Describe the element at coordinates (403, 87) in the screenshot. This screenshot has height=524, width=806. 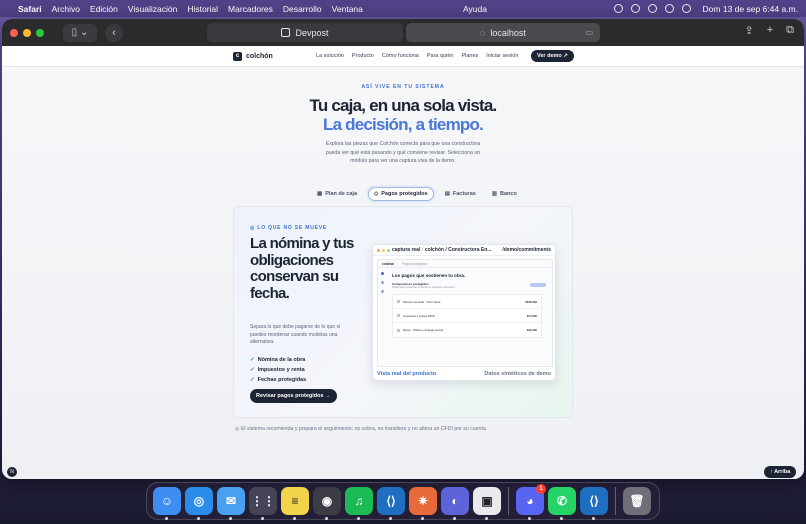
I see `hero-eyebrow: ASÍ VIVE EN TU SISTEMA` at that location.